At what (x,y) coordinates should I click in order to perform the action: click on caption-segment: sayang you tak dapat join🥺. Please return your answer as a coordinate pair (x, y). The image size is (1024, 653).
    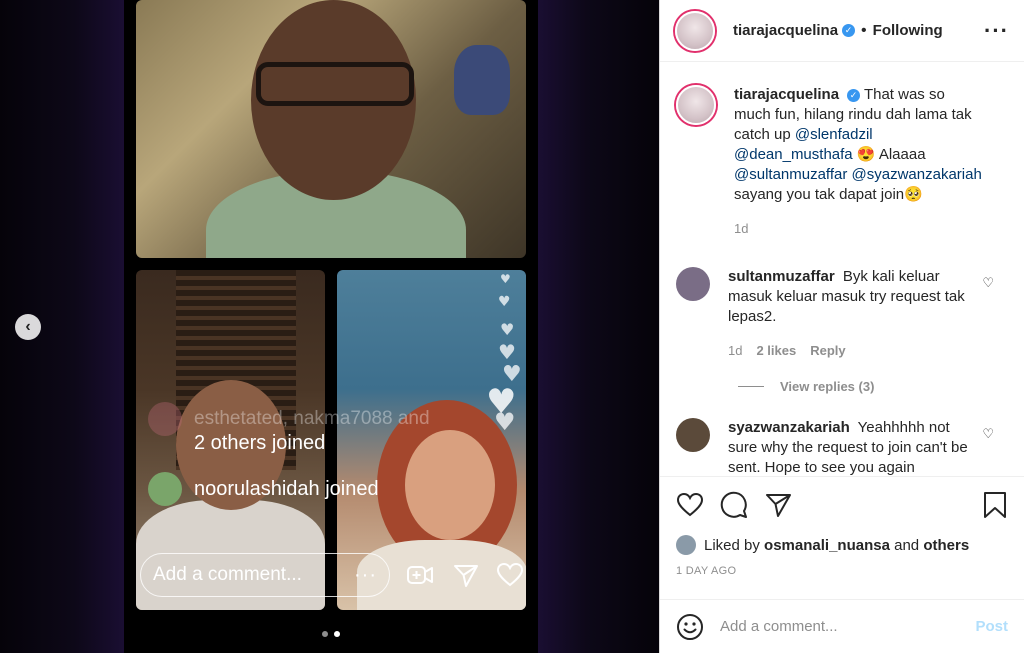
    Looking at the image, I should click on (828, 194).